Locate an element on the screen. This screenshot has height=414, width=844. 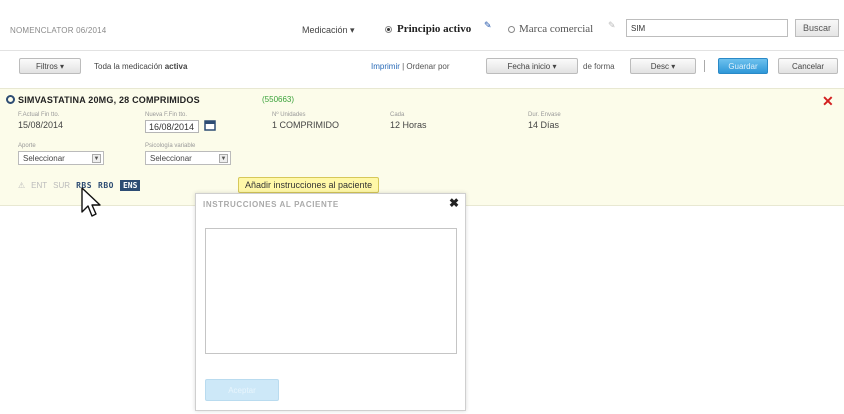
f-actual-value: 15/08/2014 is located at coordinates (41, 125).